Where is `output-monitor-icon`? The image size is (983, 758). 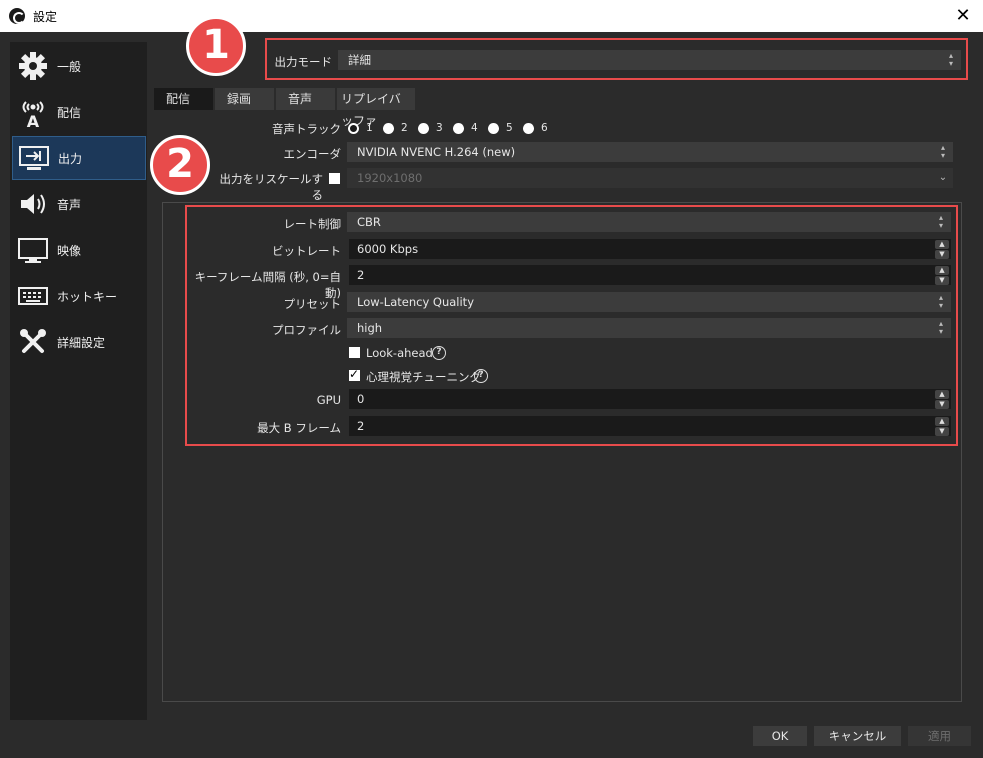 output-monitor-icon is located at coordinates (34, 158).